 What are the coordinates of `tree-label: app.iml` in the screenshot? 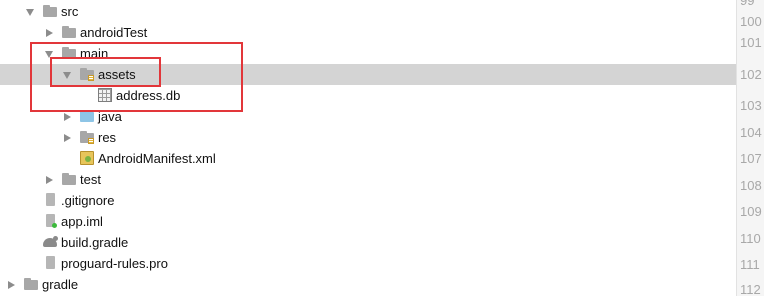 It's located at (82, 221).